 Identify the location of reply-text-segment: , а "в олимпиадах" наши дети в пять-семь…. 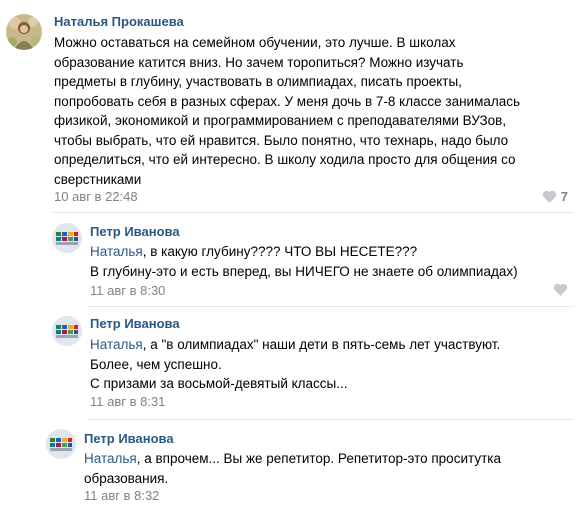
(321, 344).